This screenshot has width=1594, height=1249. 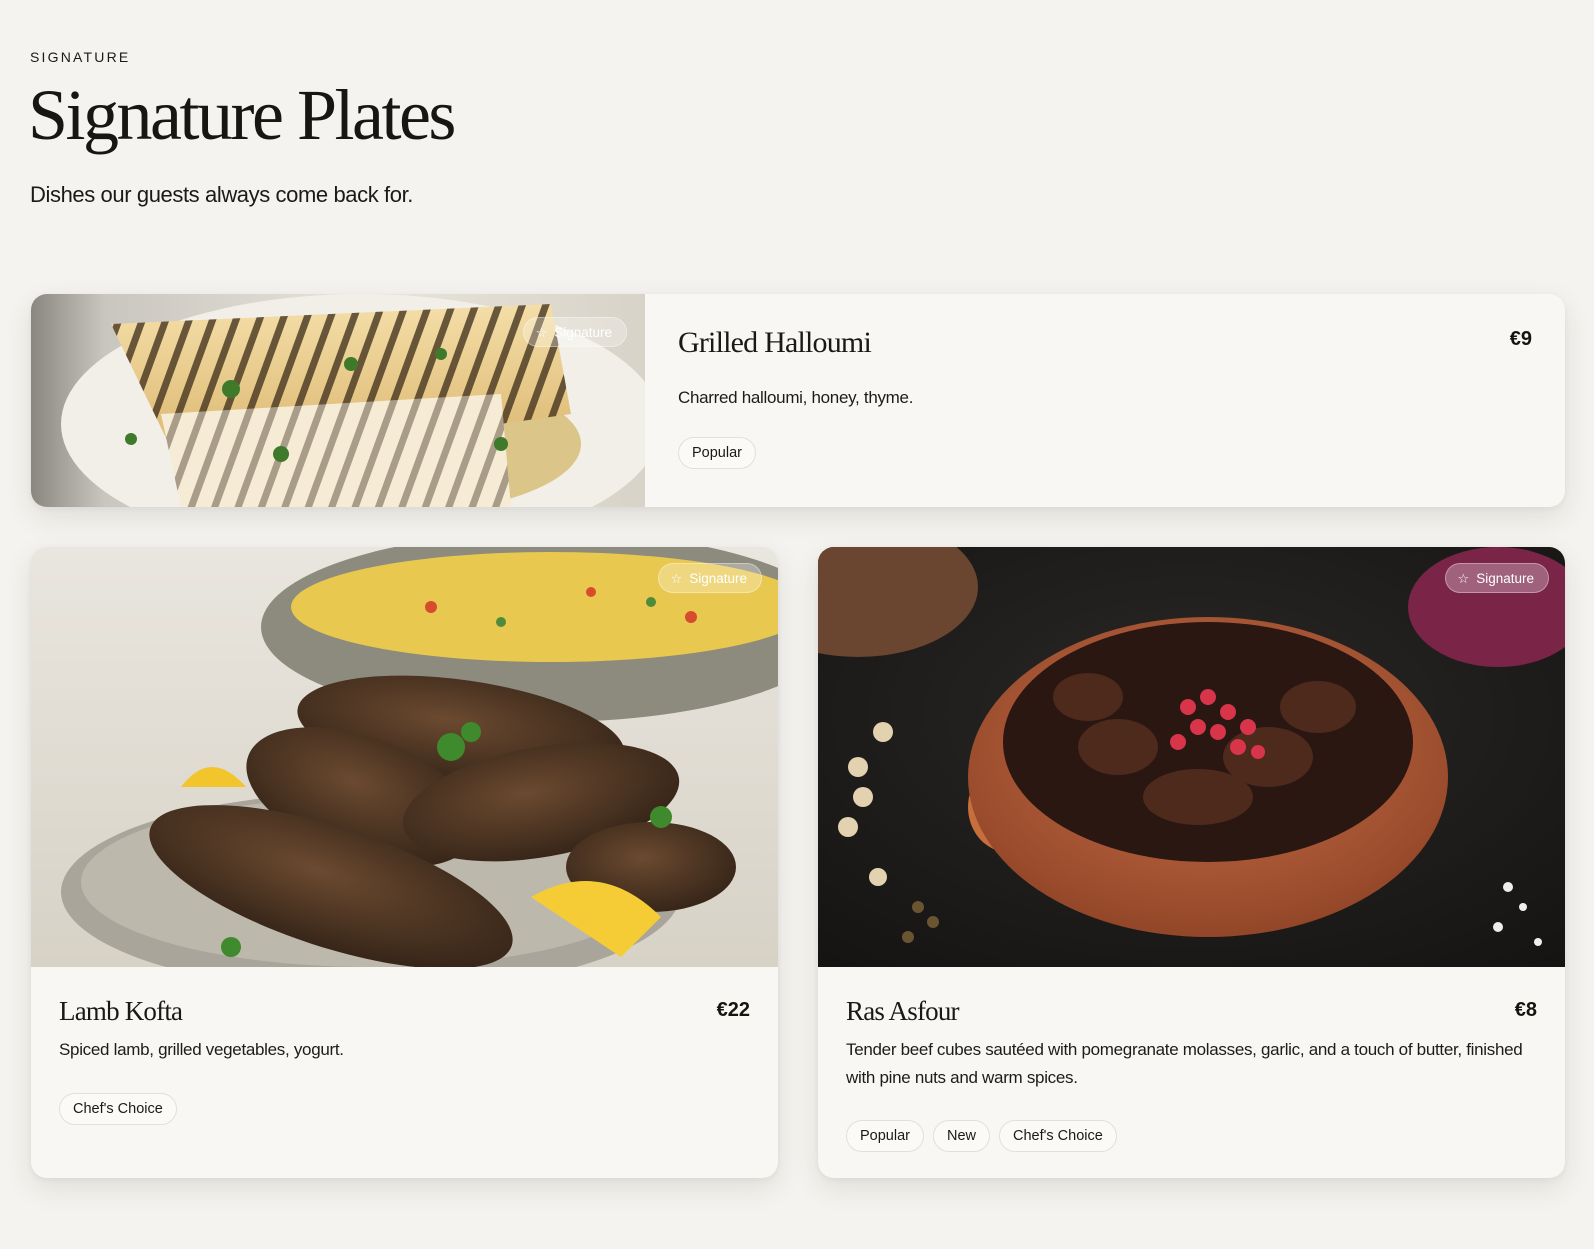 What do you see at coordinates (338, 400) in the screenshot?
I see `dish-photo-grilled-halloumi: ☆ Signature` at bounding box center [338, 400].